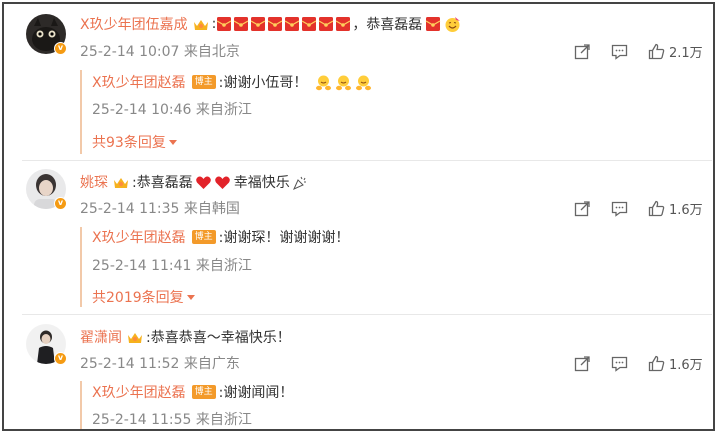 The image size is (717, 433). What do you see at coordinates (284, 24) in the screenshot?
I see `red-envelopes` at bounding box center [284, 24].